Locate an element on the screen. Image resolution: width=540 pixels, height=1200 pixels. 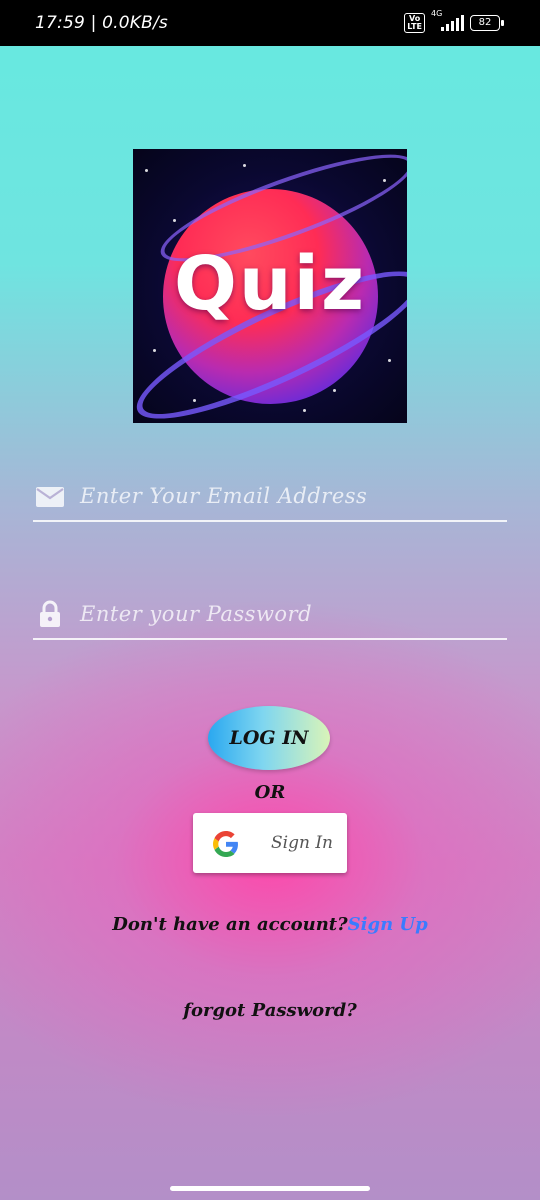
lock-icon is located at coordinates (50, 613).